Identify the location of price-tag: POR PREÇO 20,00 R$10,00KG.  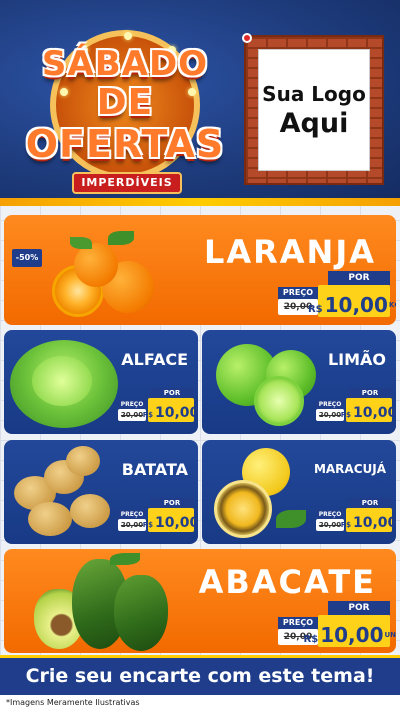
(337, 295).